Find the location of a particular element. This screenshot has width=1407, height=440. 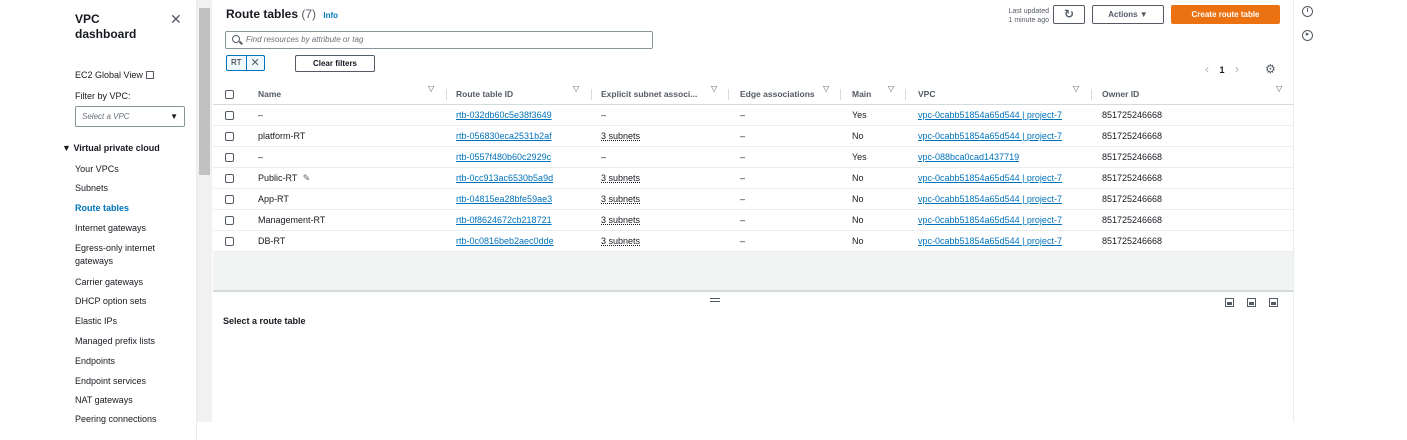

clear-filters-button: Clear filters is located at coordinates (335, 63).